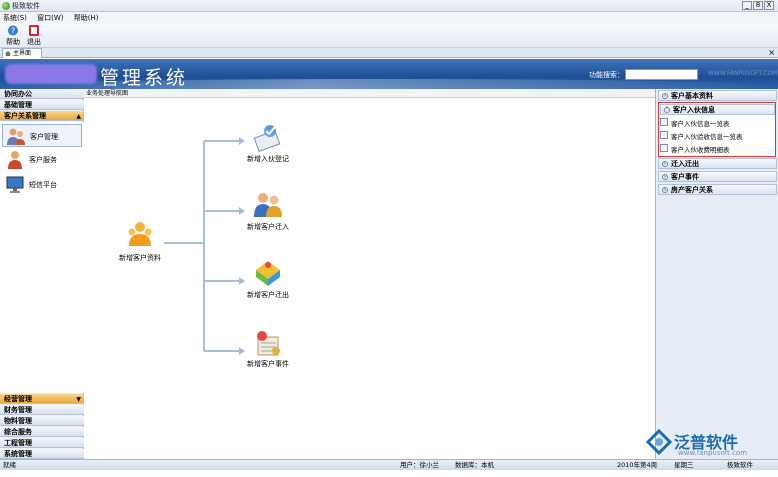 Image resolution: width=778 pixels, height=477 pixels. I want to click on help-button: ? 帮助, so click(13, 36).